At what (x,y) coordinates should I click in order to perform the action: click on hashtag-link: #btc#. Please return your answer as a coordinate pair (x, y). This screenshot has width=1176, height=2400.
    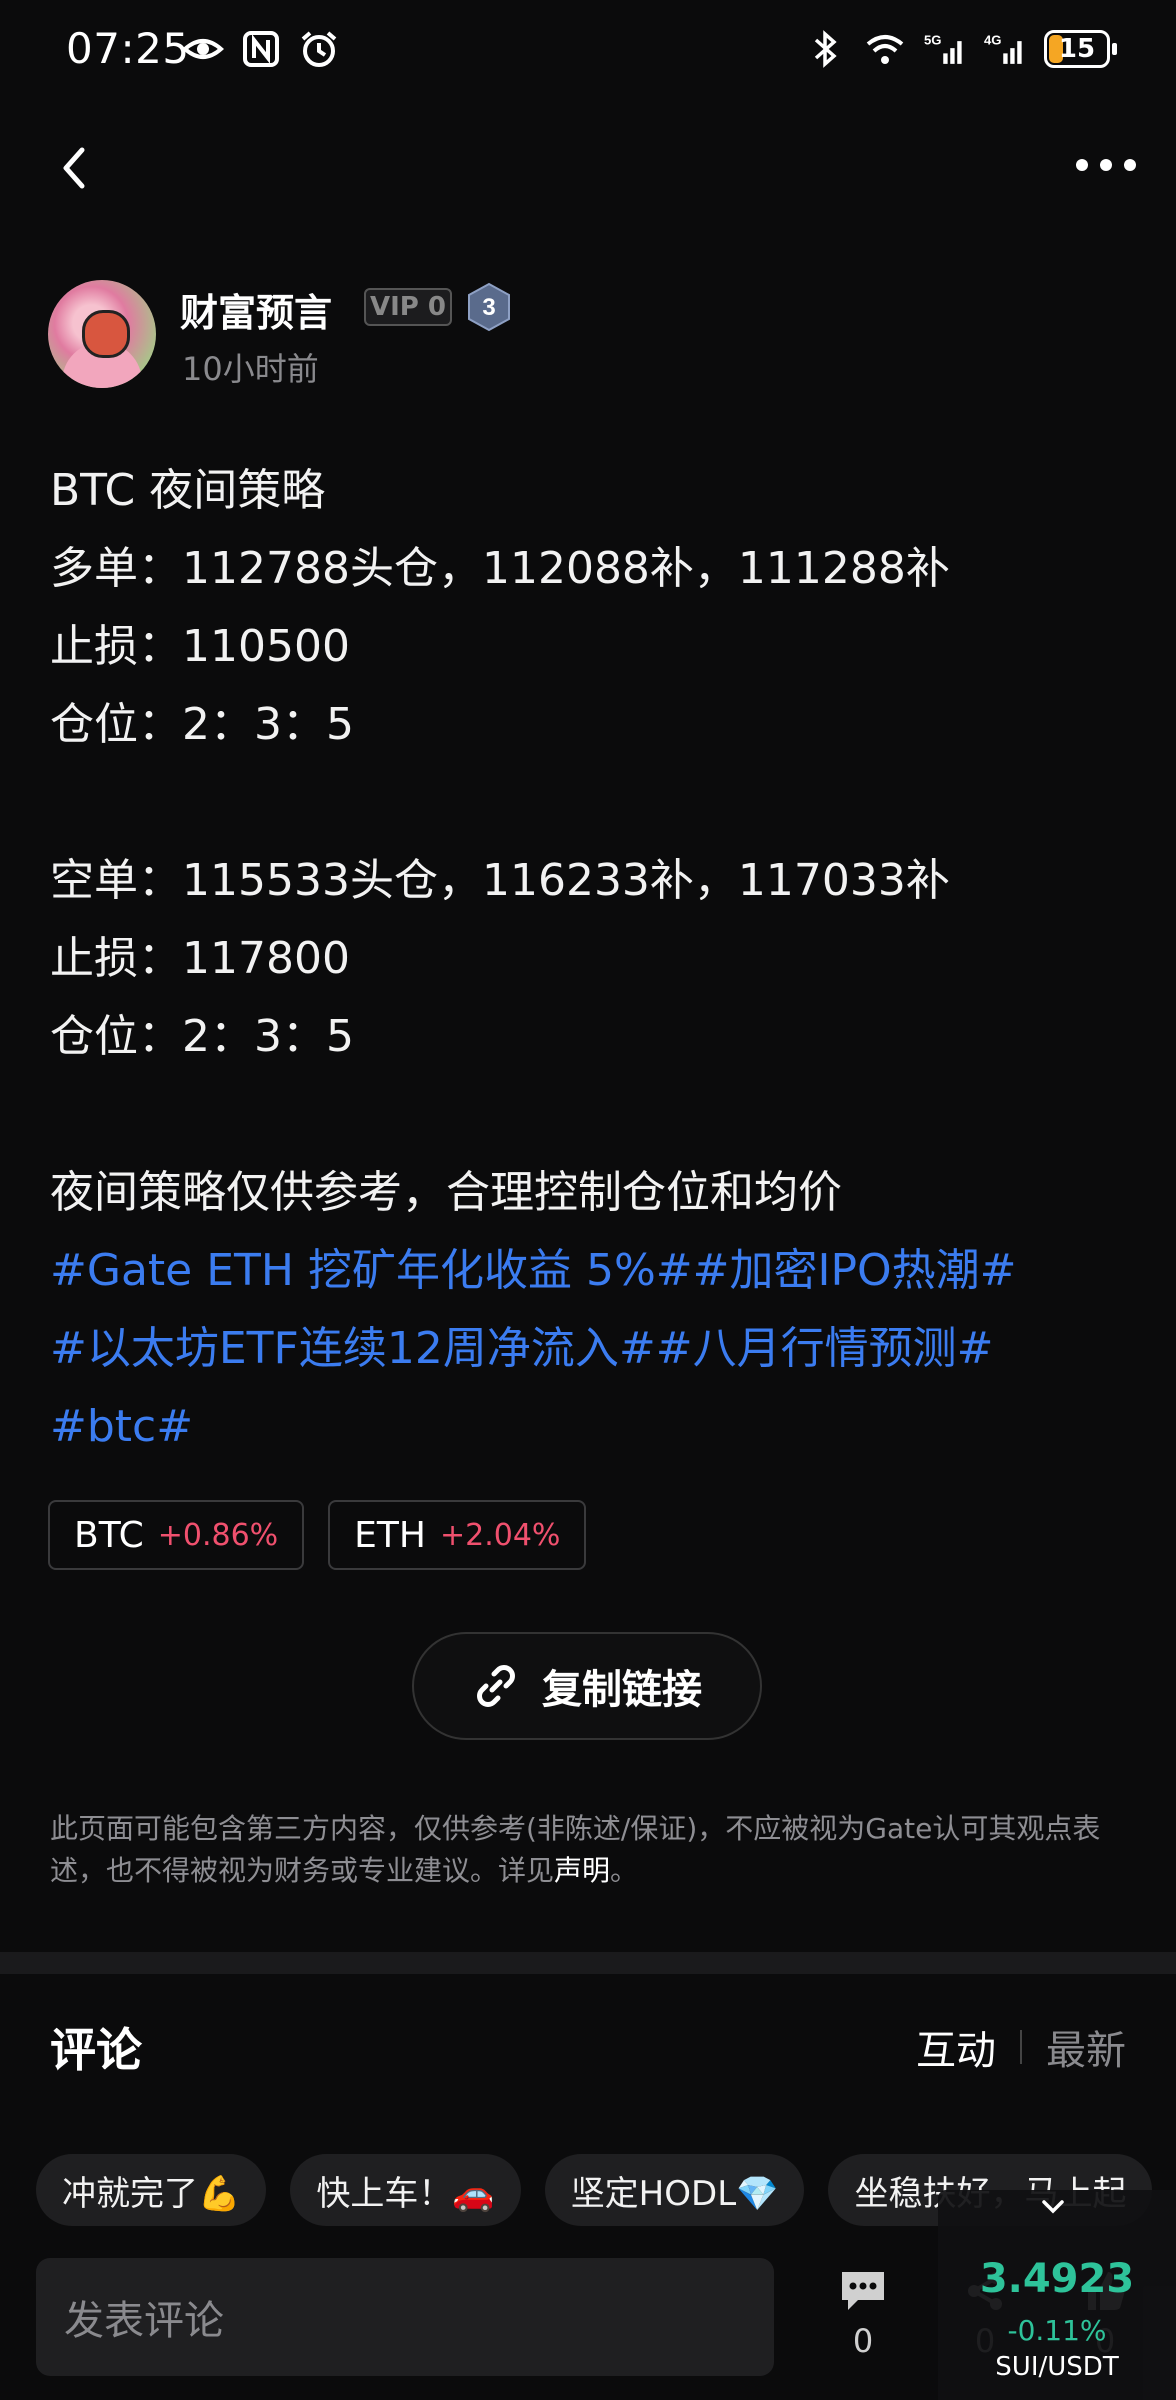
    Looking at the image, I should click on (121, 1426).